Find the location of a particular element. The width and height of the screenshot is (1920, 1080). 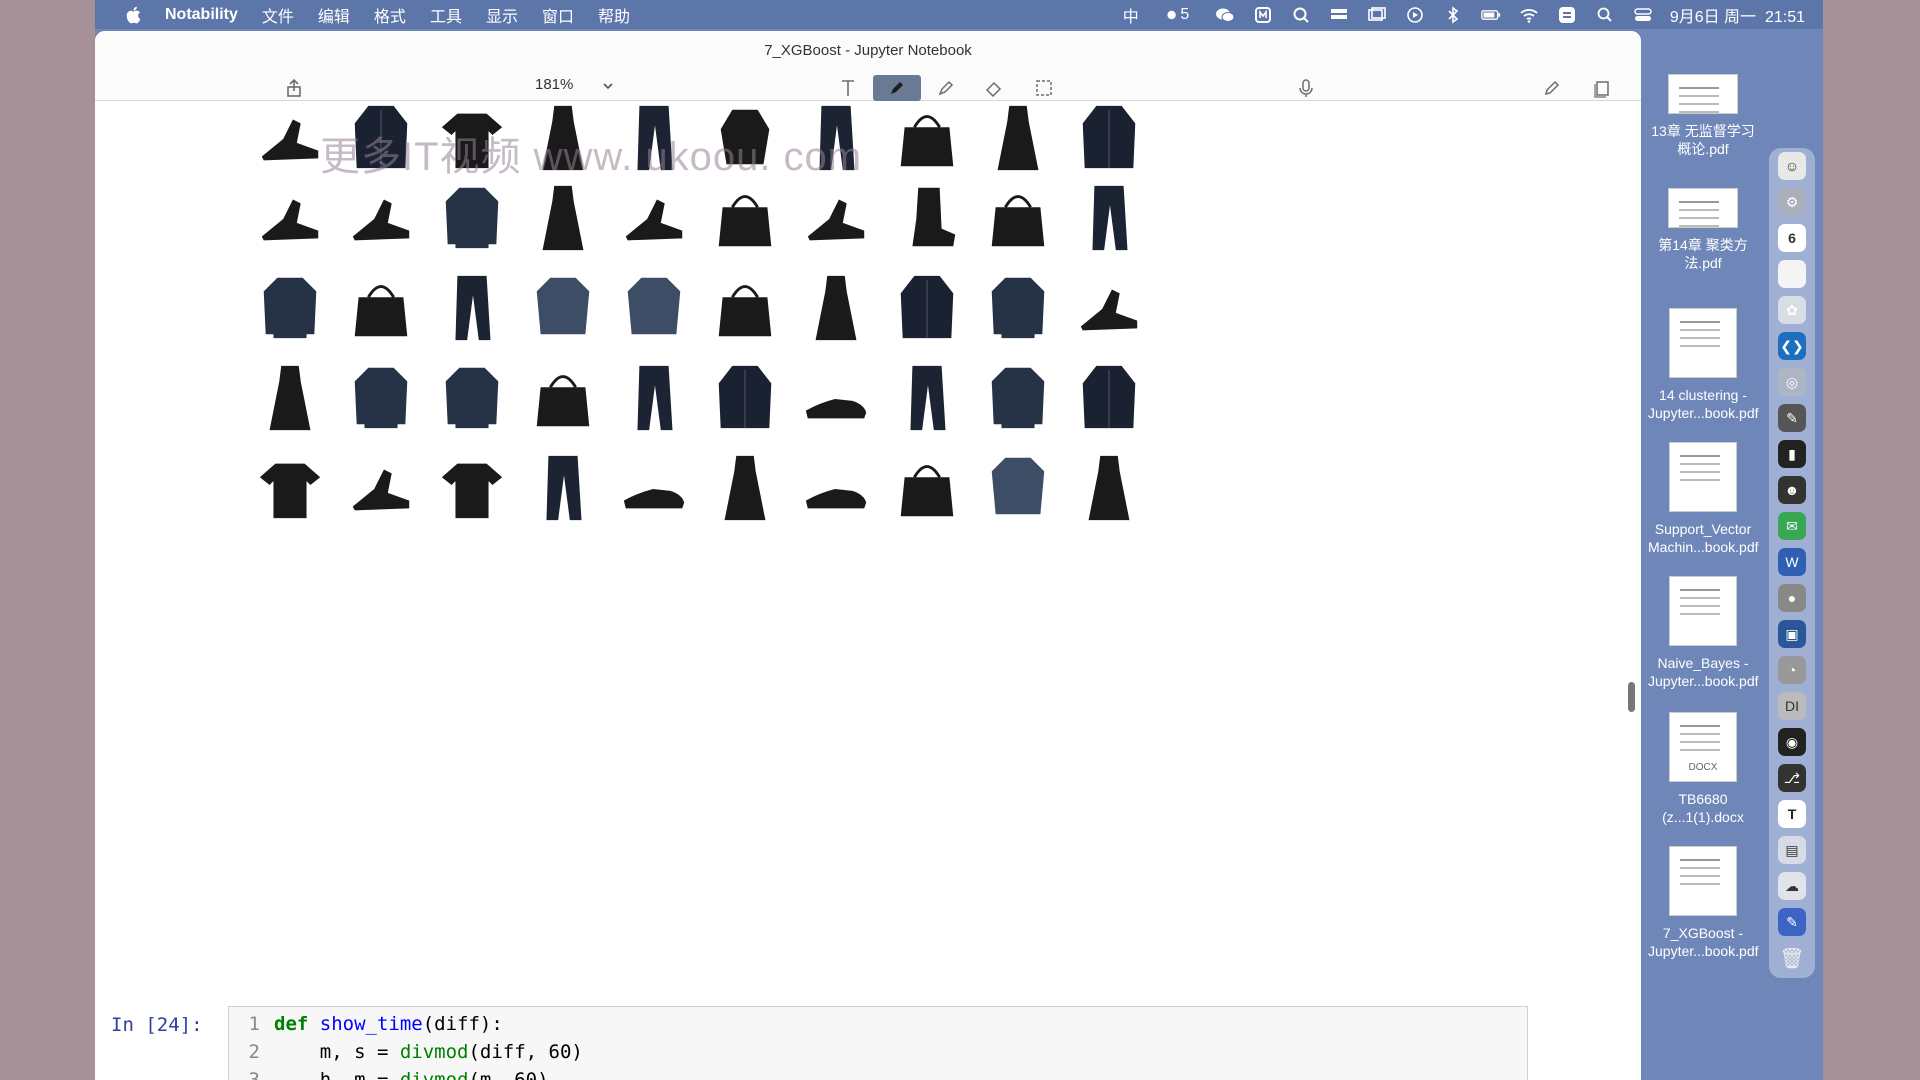

lasso-tool-button is located at coordinates (1044, 88).